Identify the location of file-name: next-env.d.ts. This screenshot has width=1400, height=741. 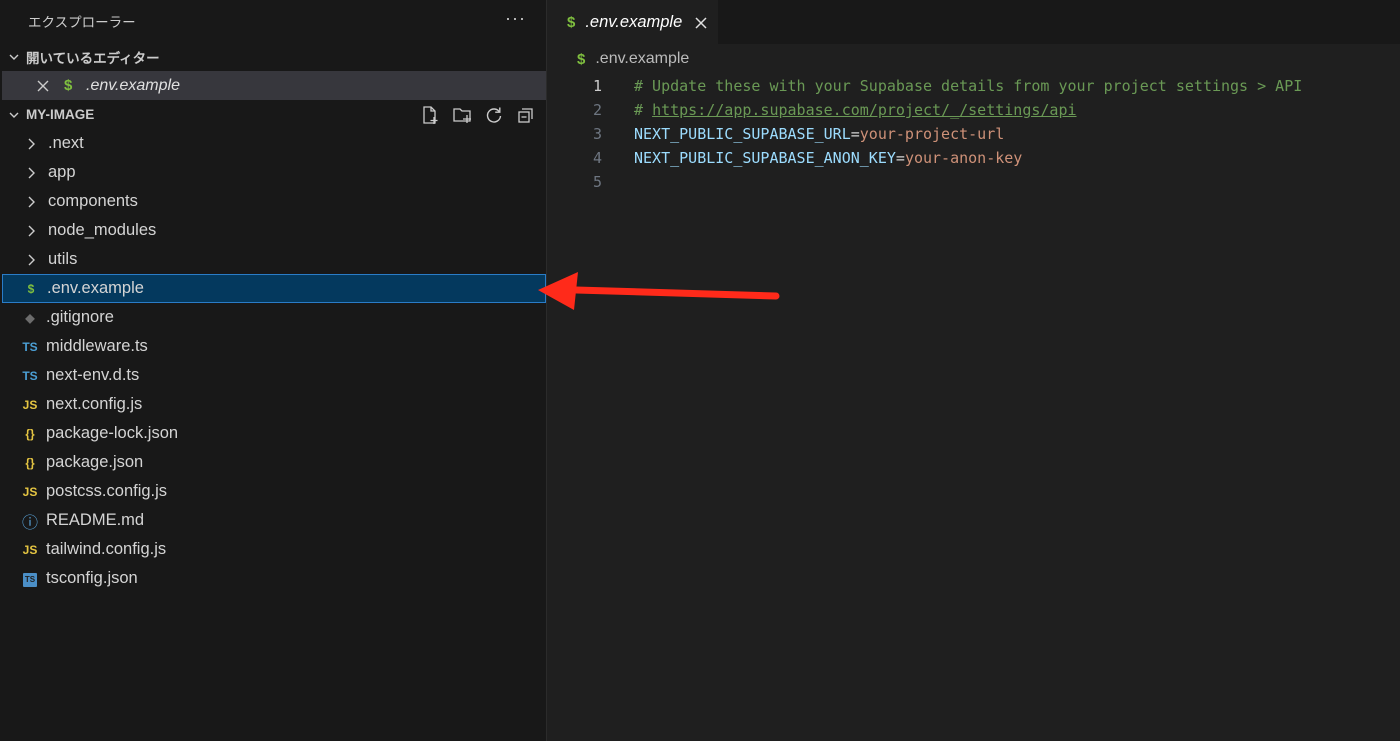
(93, 375).